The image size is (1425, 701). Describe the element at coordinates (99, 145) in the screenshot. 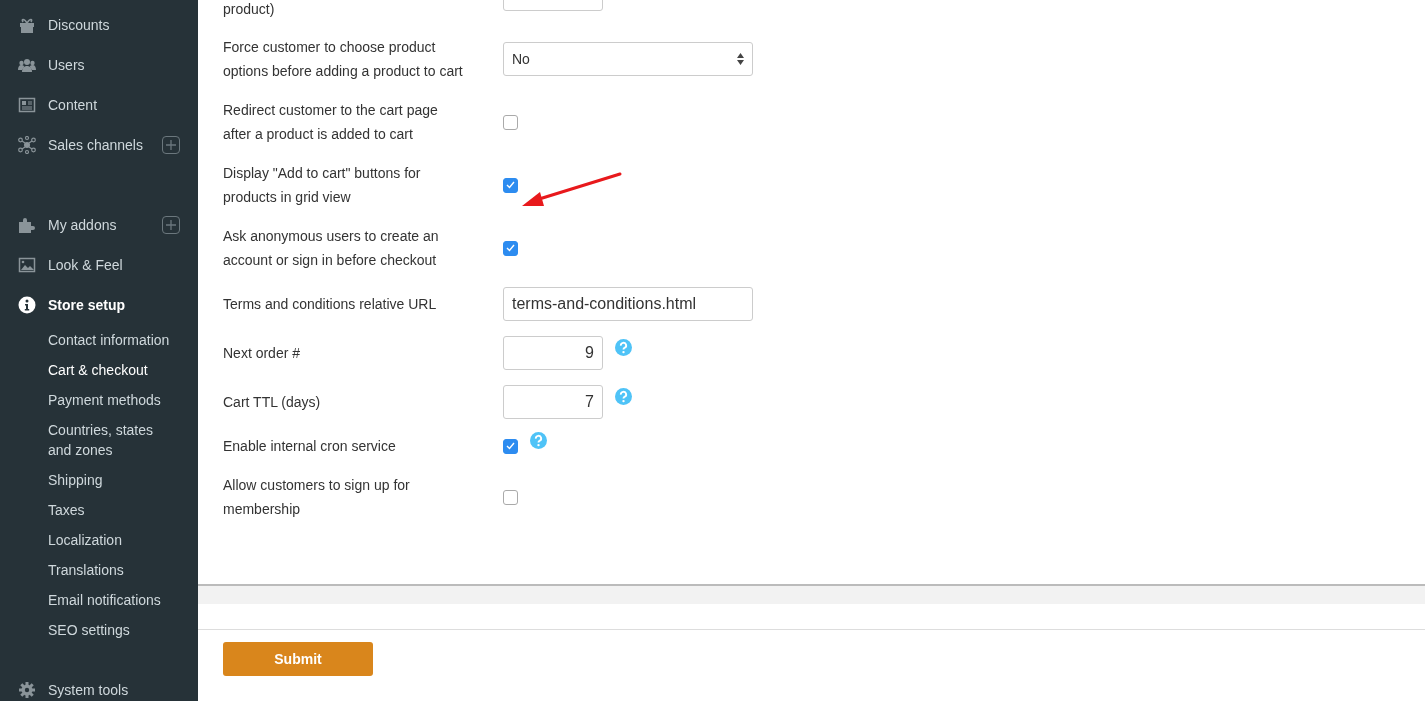

I see `sidebar-item: Sales channels` at that location.